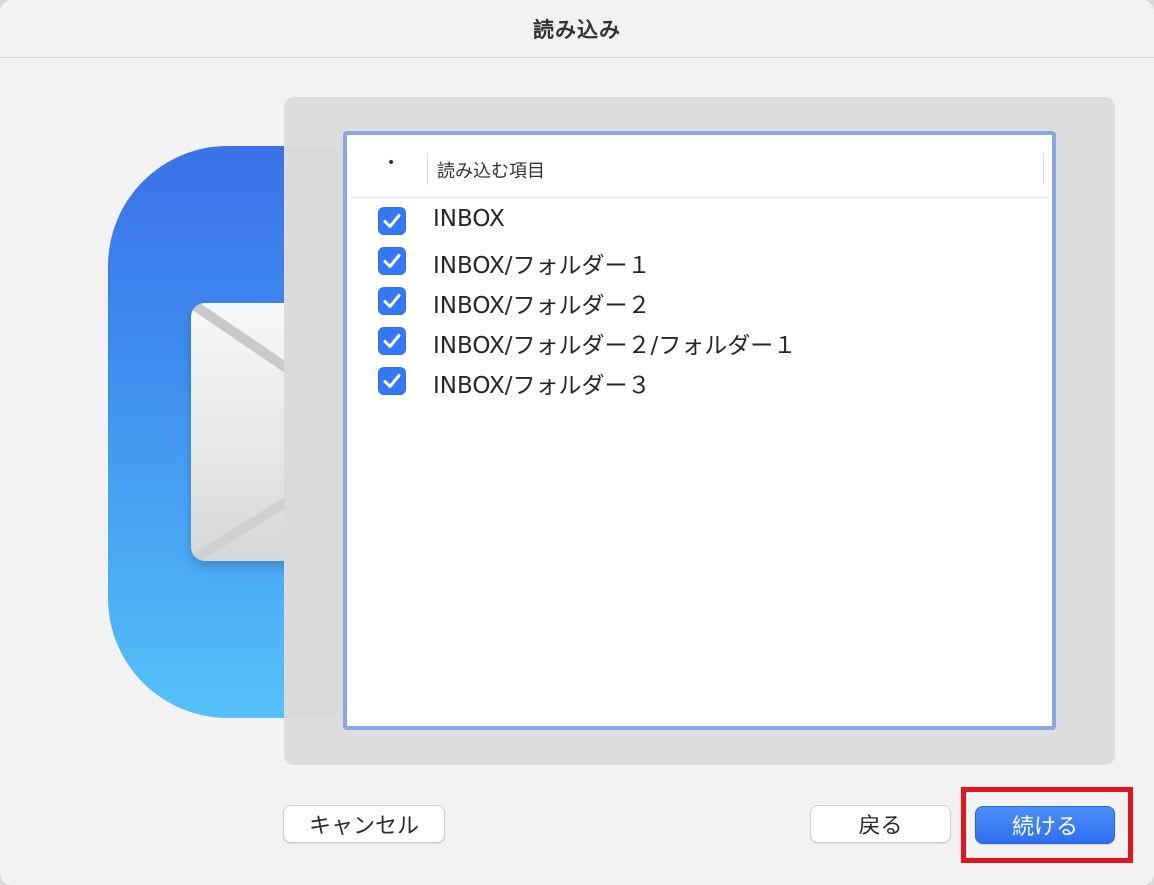  Describe the element at coordinates (491, 170) in the screenshot. I see `header-items-column: 読み込む項目` at that location.